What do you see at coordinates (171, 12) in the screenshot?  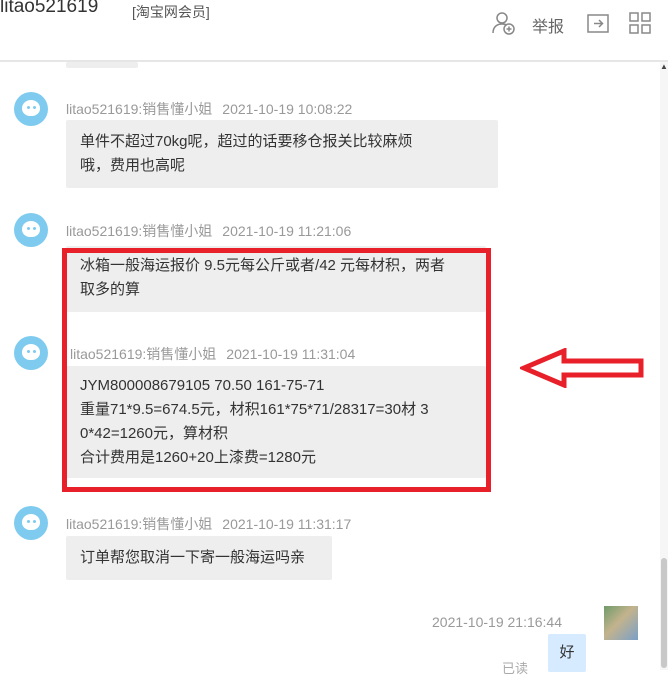 I see `member-badge: [淘宝网会员]` at bounding box center [171, 12].